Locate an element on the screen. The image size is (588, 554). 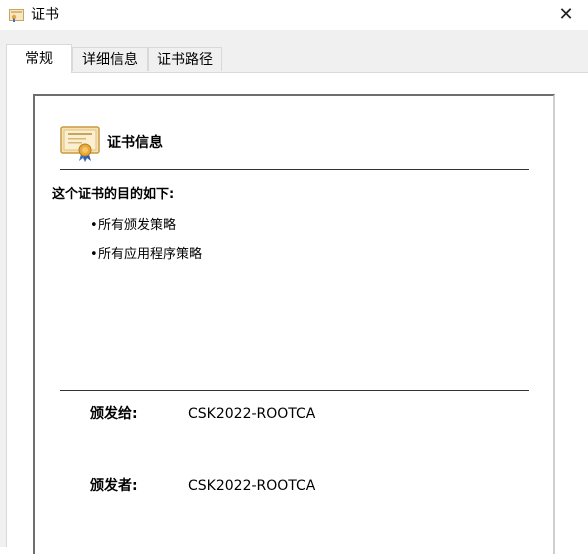
purpose-list-item: •所有应用程序策略 is located at coordinates (146, 255).